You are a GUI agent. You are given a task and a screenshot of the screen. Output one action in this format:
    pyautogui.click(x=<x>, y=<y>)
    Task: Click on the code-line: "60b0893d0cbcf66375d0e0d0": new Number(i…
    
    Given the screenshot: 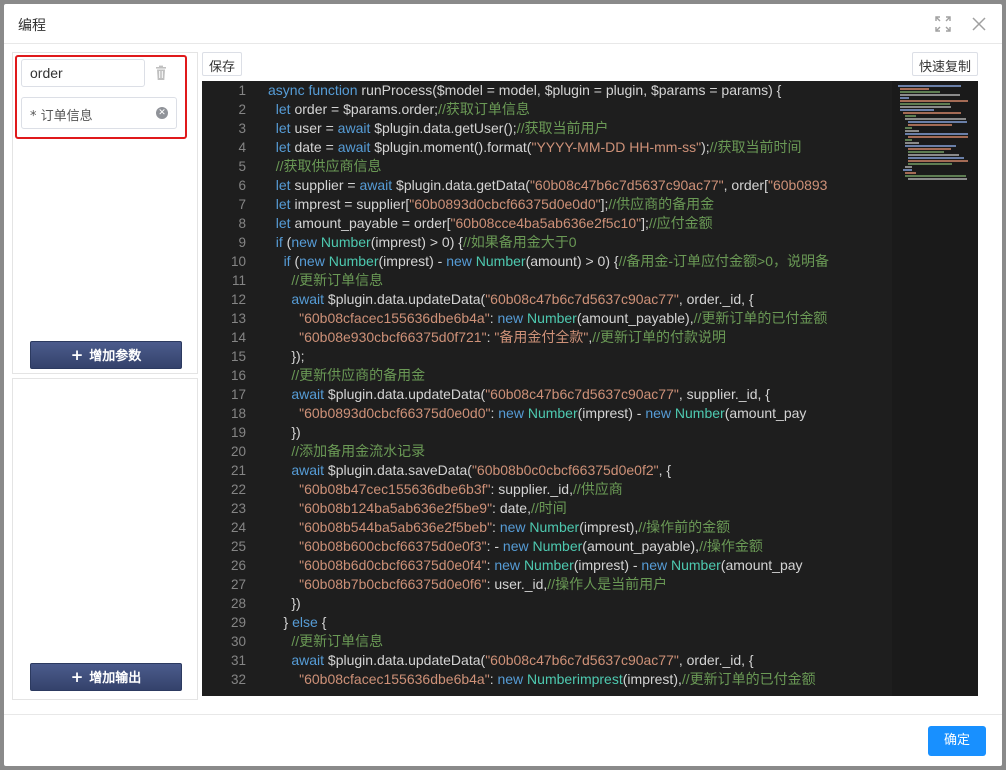 What is the action you would take?
    pyautogui.click(x=576, y=413)
    